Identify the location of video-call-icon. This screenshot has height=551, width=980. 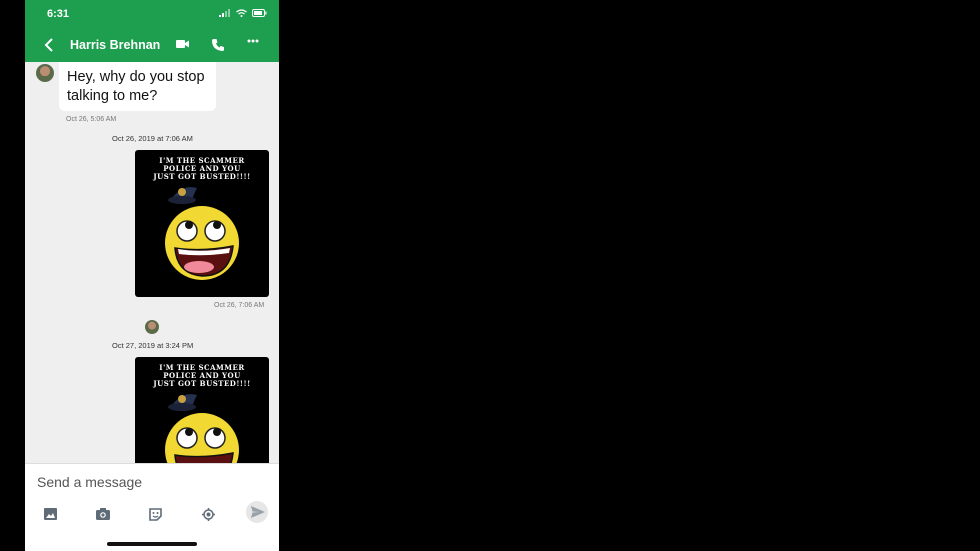
(183, 44).